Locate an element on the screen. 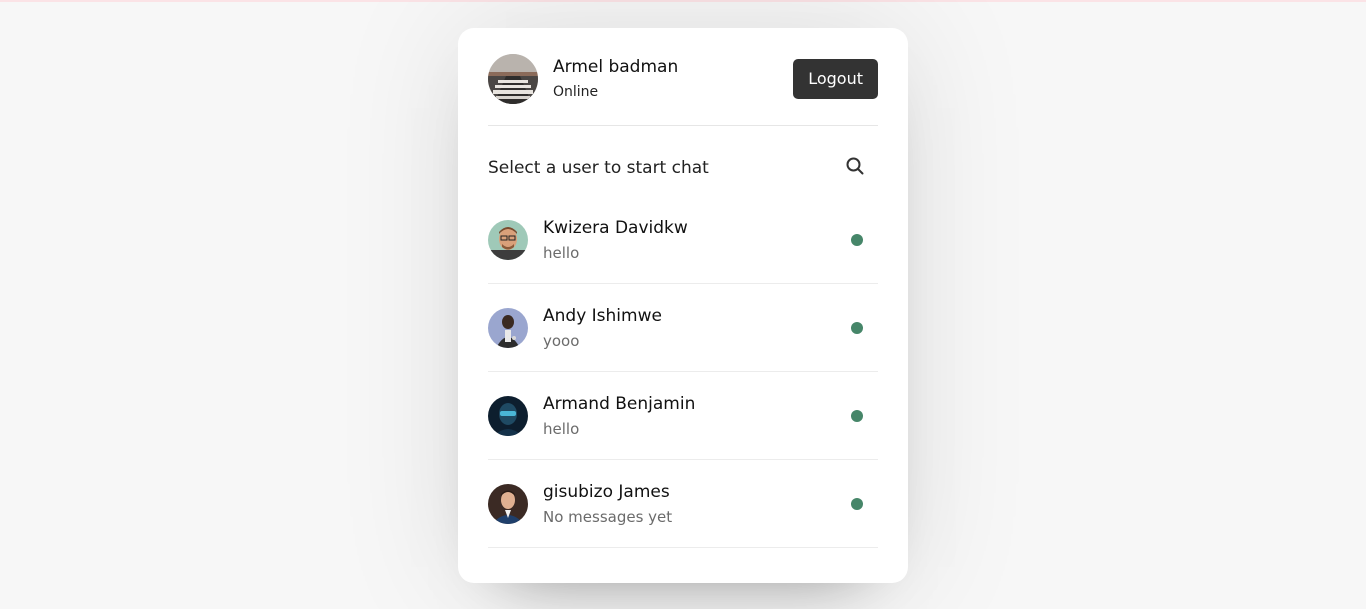 This screenshot has height=609, width=1366. user-row-kwizera-davidkw: Kwizera Davidkw hello is located at coordinates (683, 240).